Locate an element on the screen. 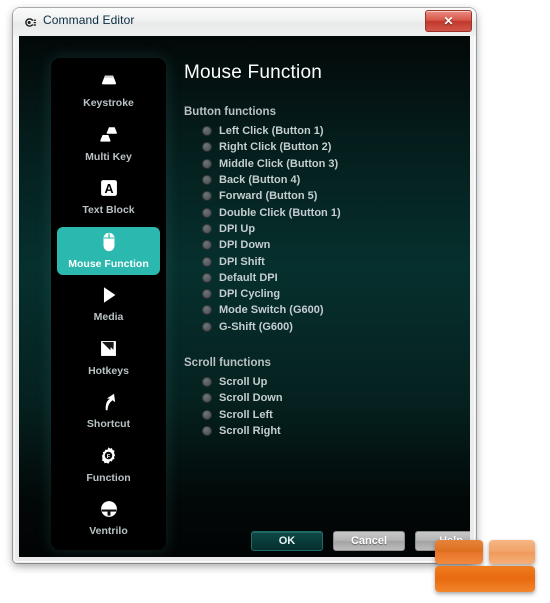 This screenshot has width=550, height=603. radio-option-scroll-up: Scroll Up is located at coordinates (319, 382).